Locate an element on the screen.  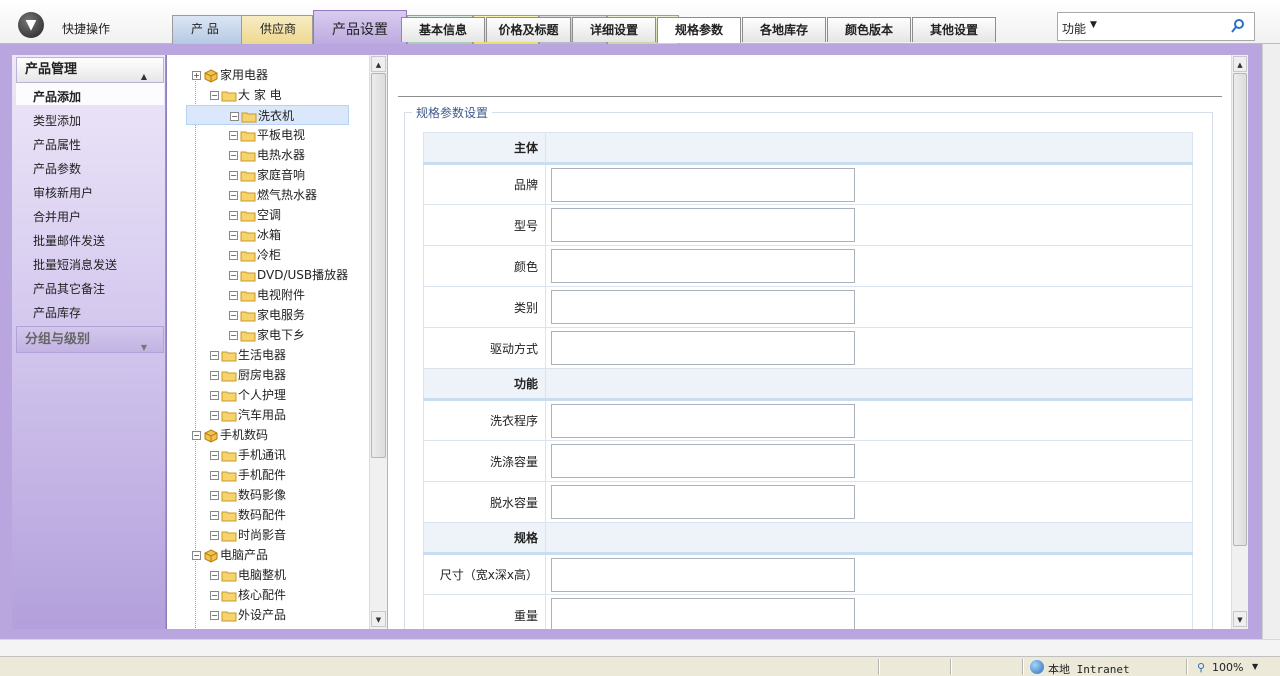
tree-node: − 时尚影音 is located at coordinates (248, 535).